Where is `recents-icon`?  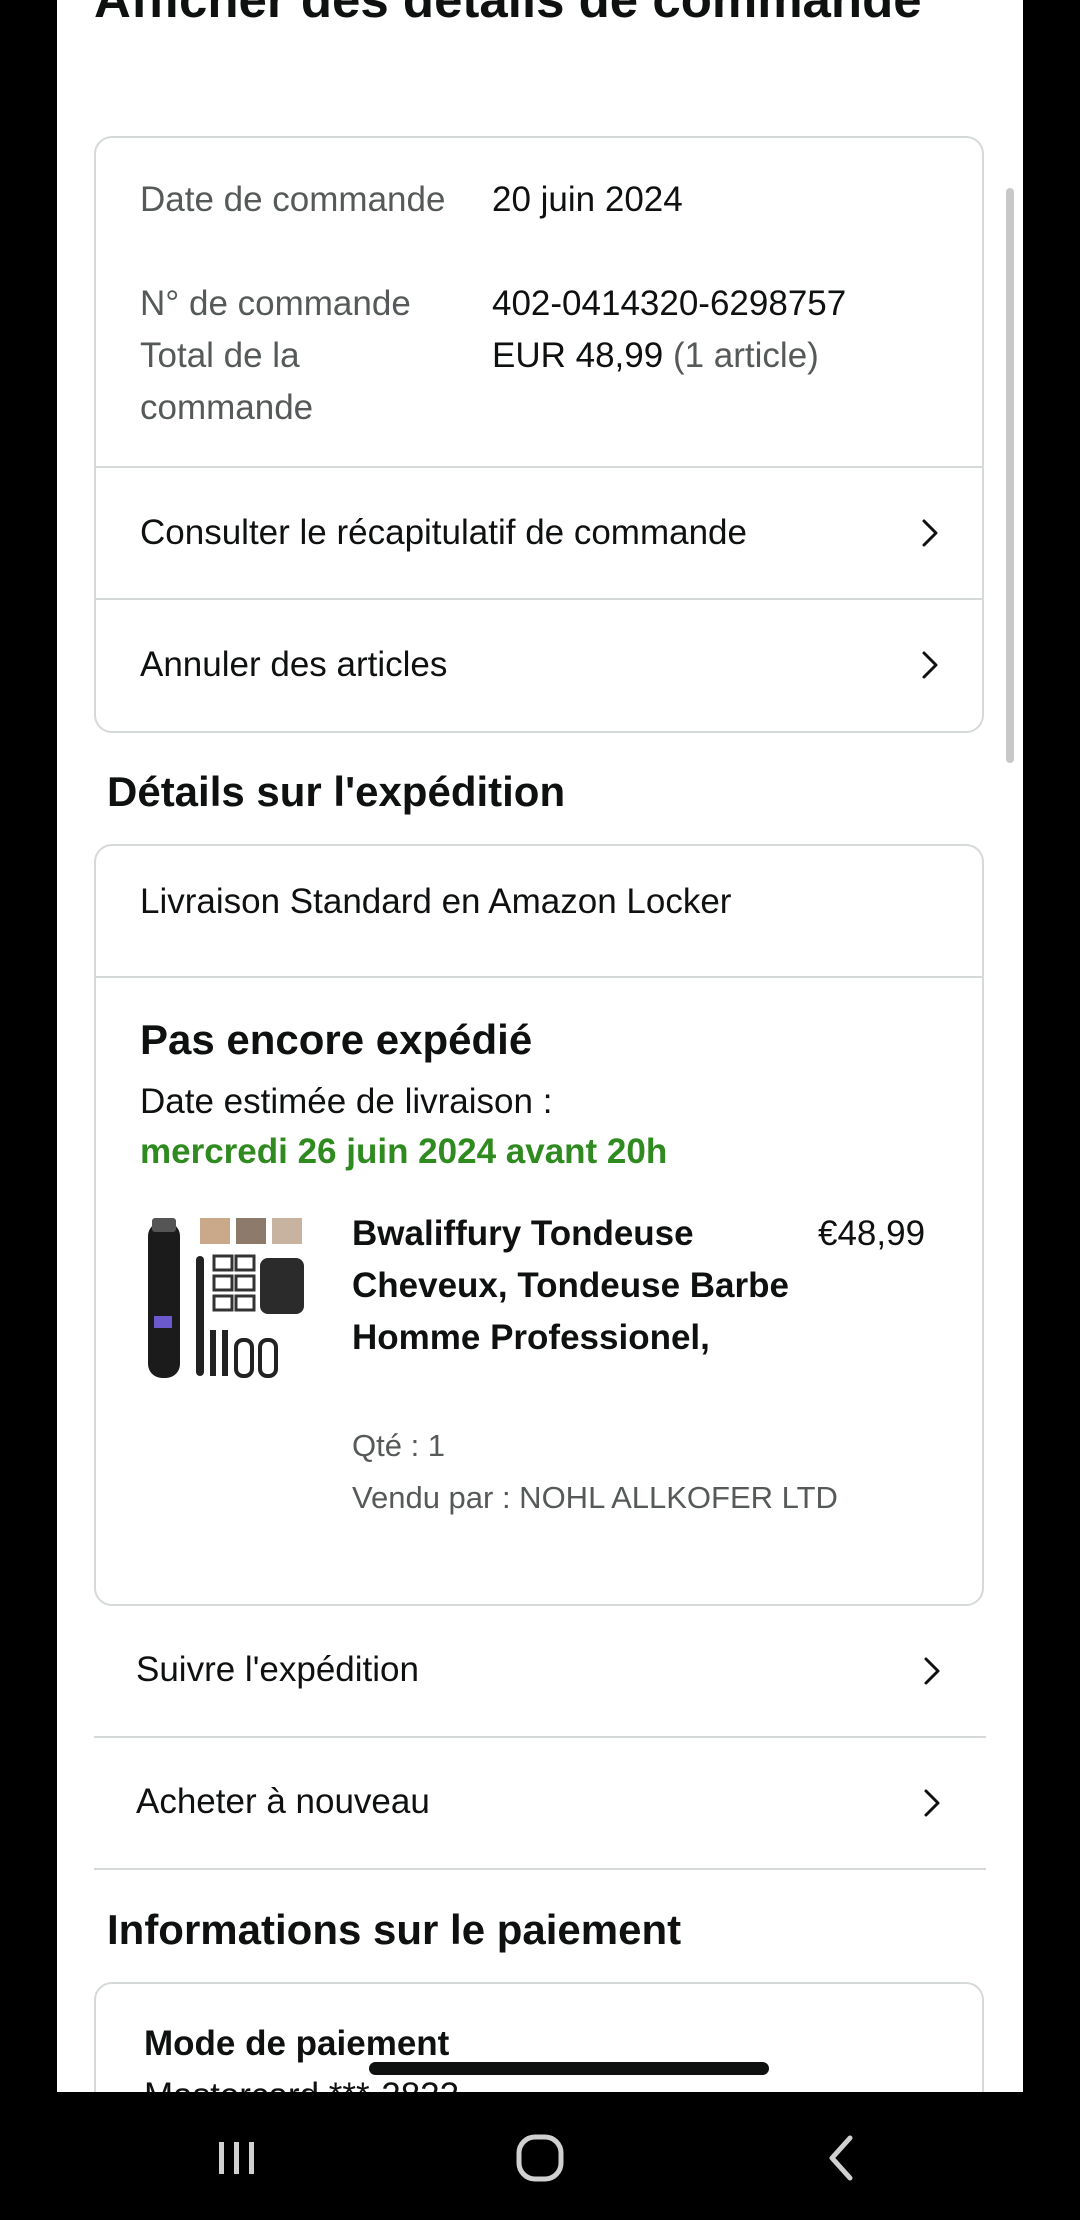
recents-icon is located at coordinates (237, 2158).